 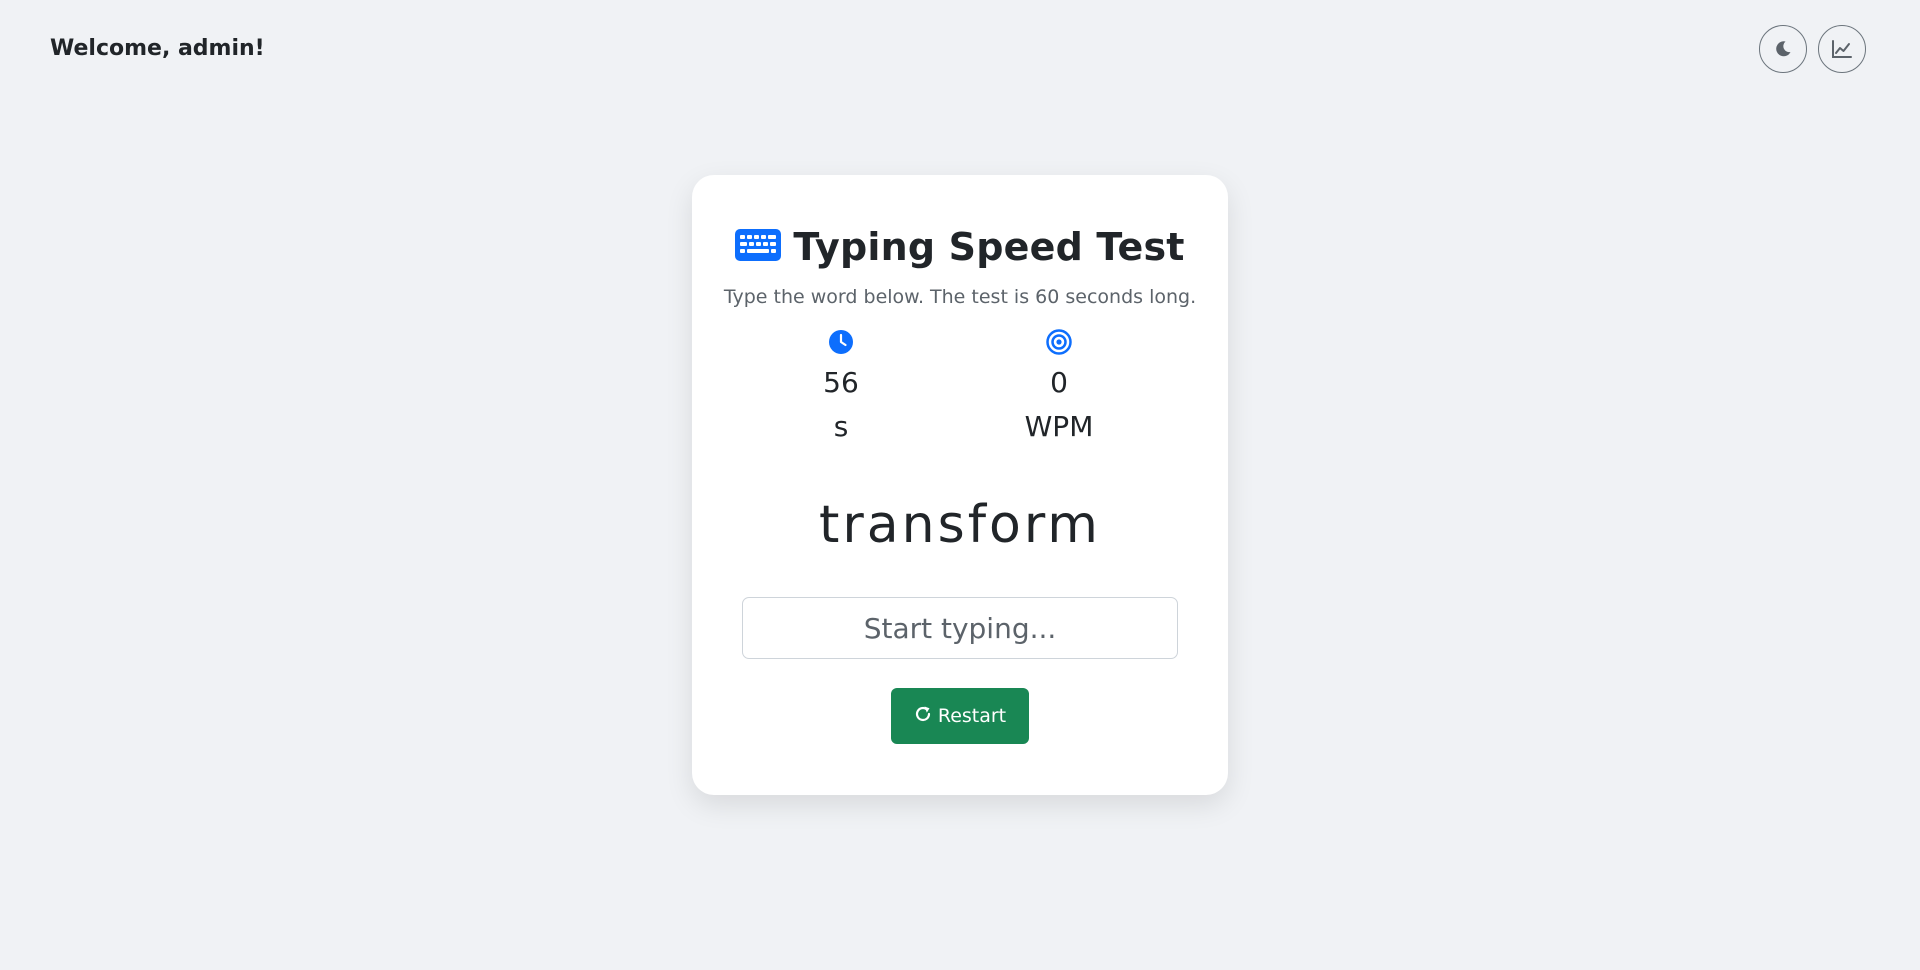 What do you see at coordinates (841, 342) in the screenshot?
I see `clock-icon` at bounding box center [841, 342].